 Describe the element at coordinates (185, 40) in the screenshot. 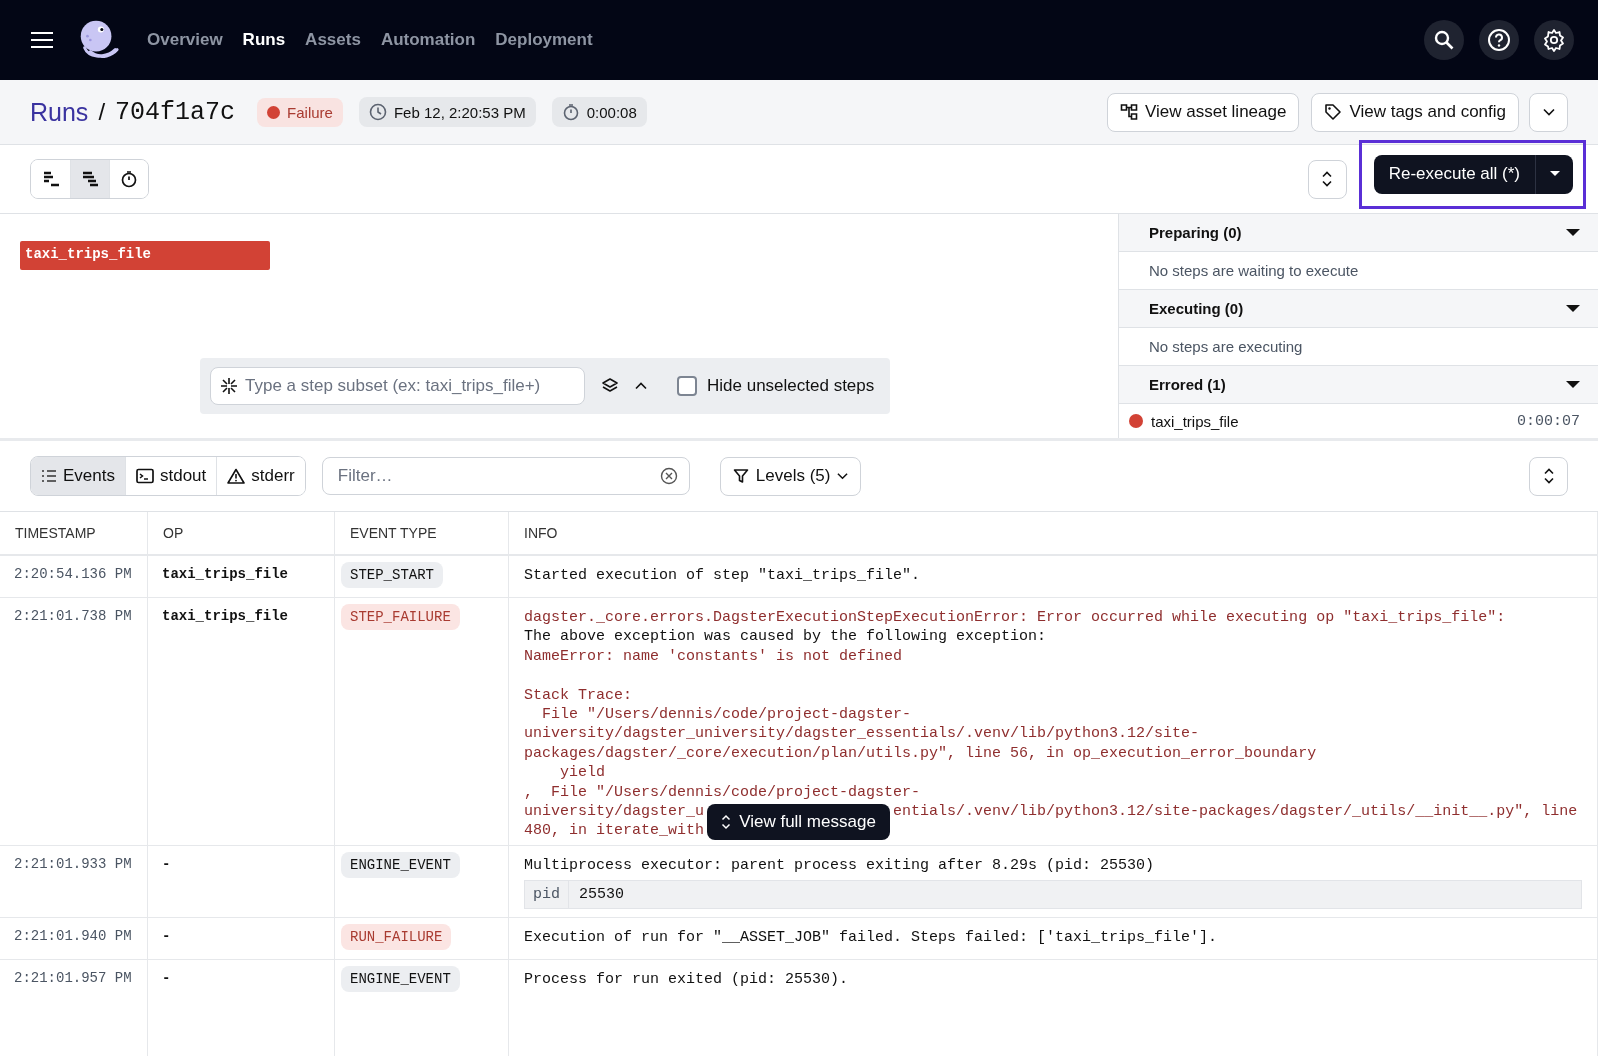

I see `nav-link: Overview` at that location.